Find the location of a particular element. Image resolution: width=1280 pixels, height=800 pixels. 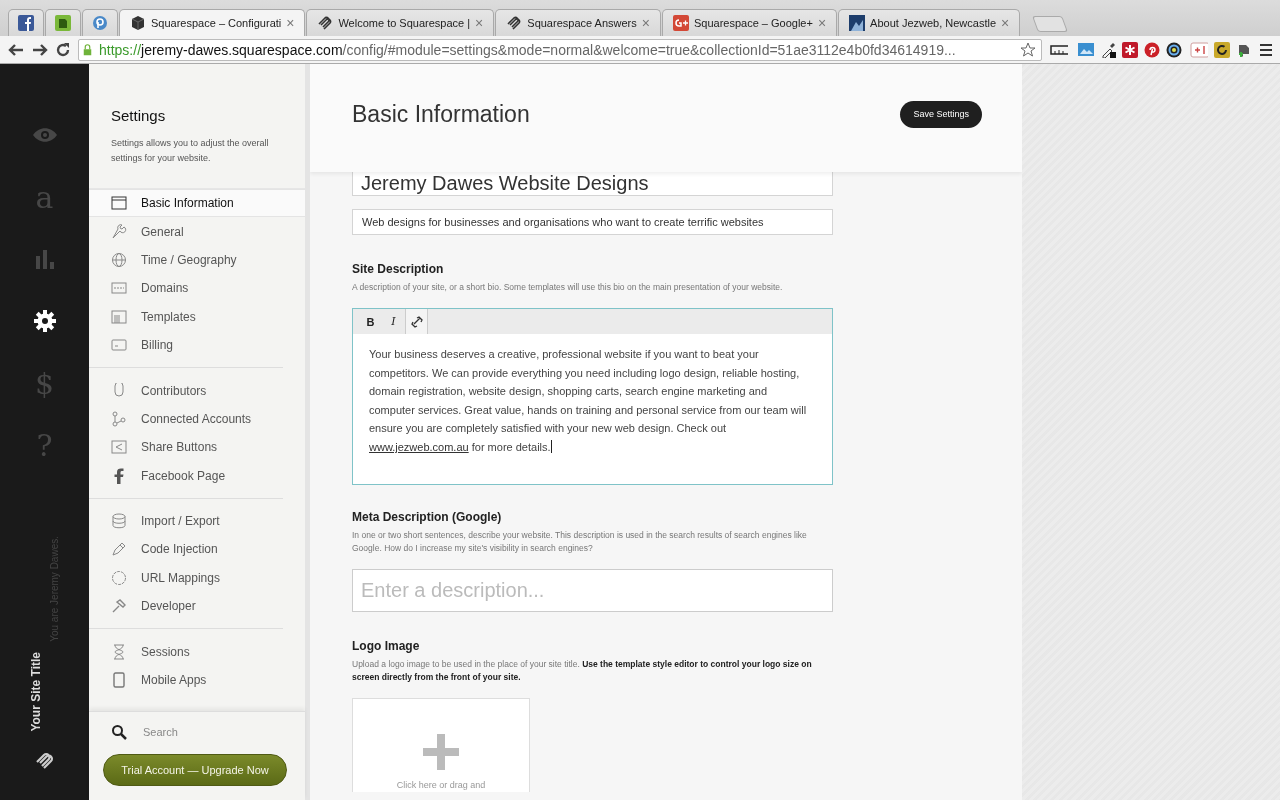

pin-icon is located at coordinates (1152, 49).